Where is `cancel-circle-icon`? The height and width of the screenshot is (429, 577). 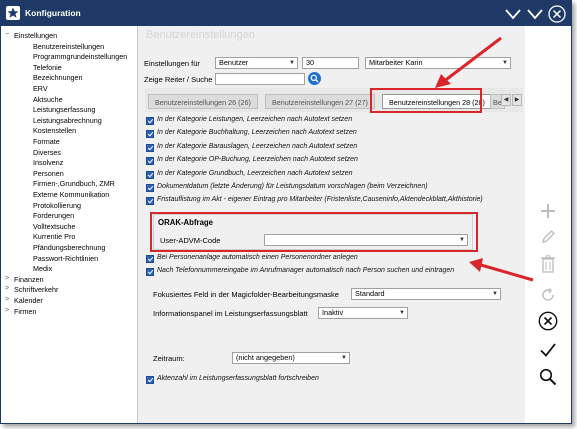
cancel-circle-icon is located at coordinates (548, 321).